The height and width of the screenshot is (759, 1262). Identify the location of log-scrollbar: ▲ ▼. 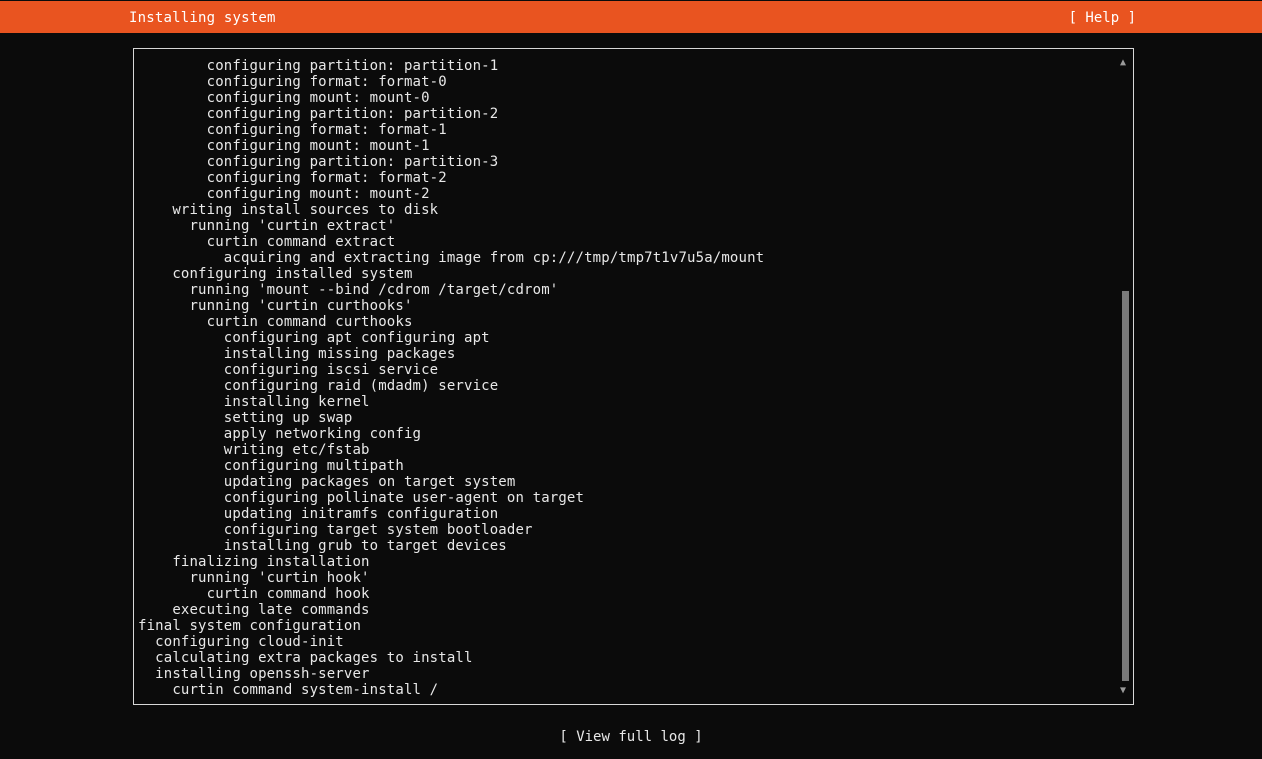
(1124, 377).